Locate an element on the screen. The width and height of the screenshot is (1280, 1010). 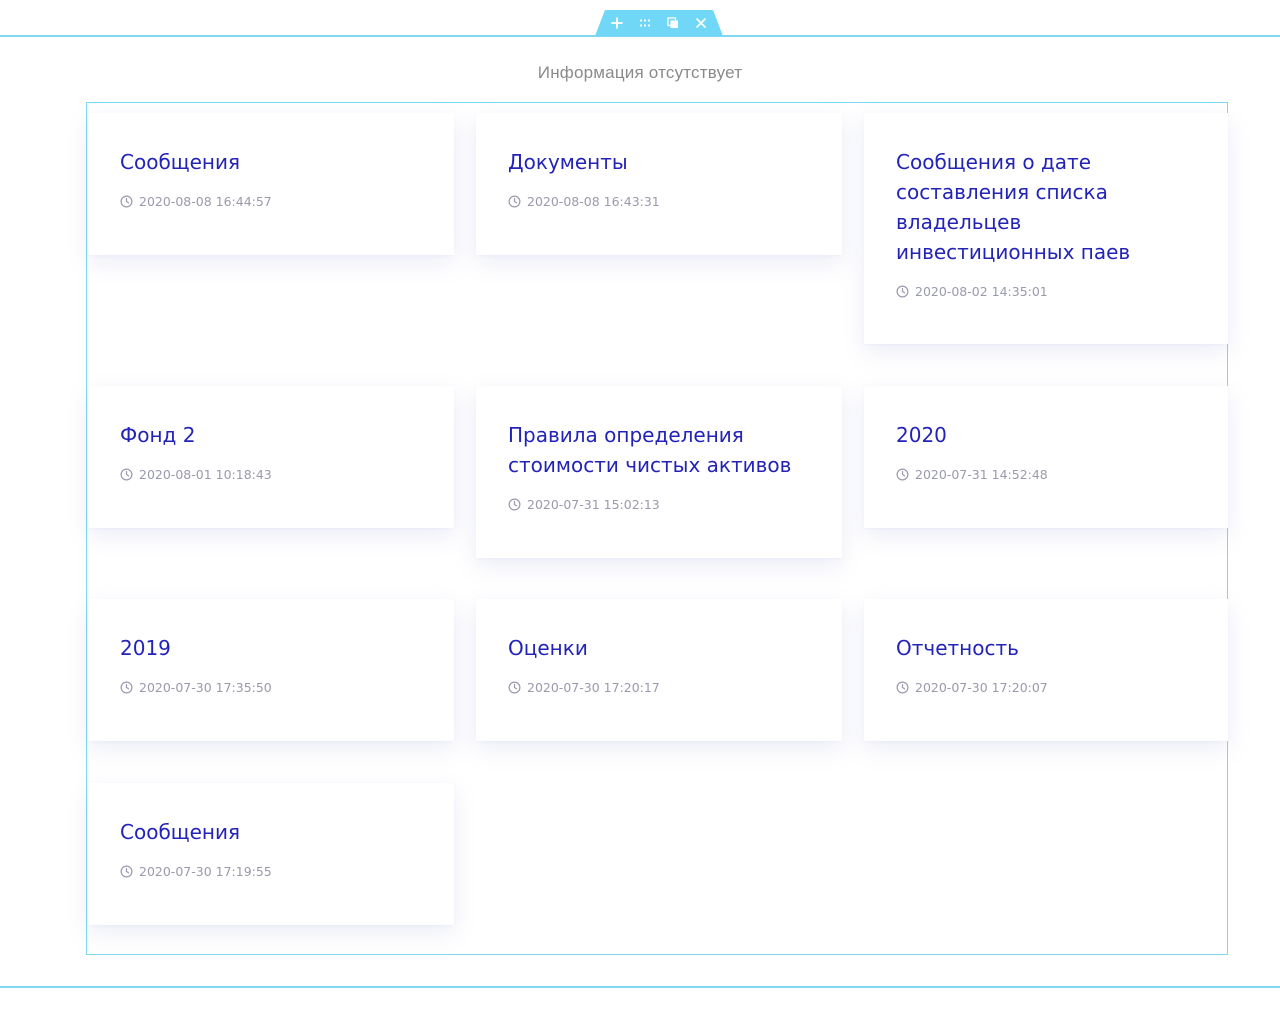
post-card-date-text: 2020-07-30 17:35:50 is located at coordinates (205, 687).